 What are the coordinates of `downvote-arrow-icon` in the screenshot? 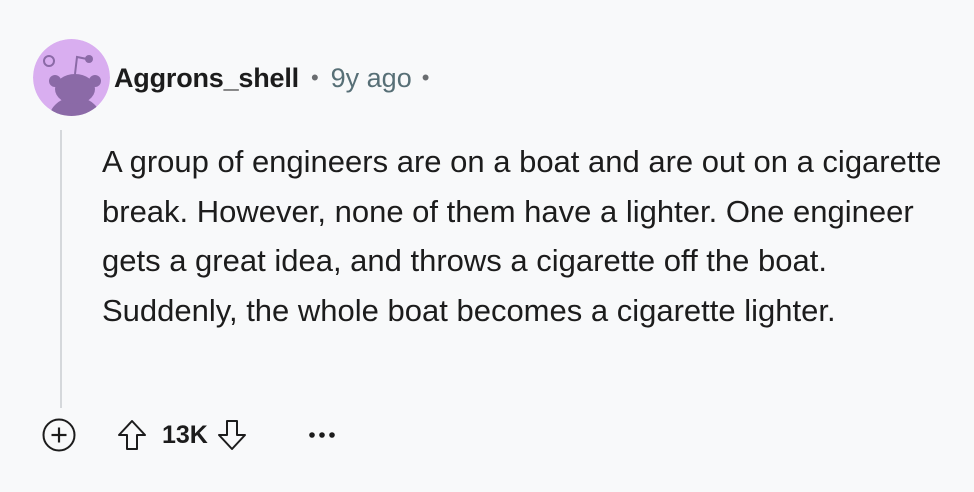 It's located at (231, 435).